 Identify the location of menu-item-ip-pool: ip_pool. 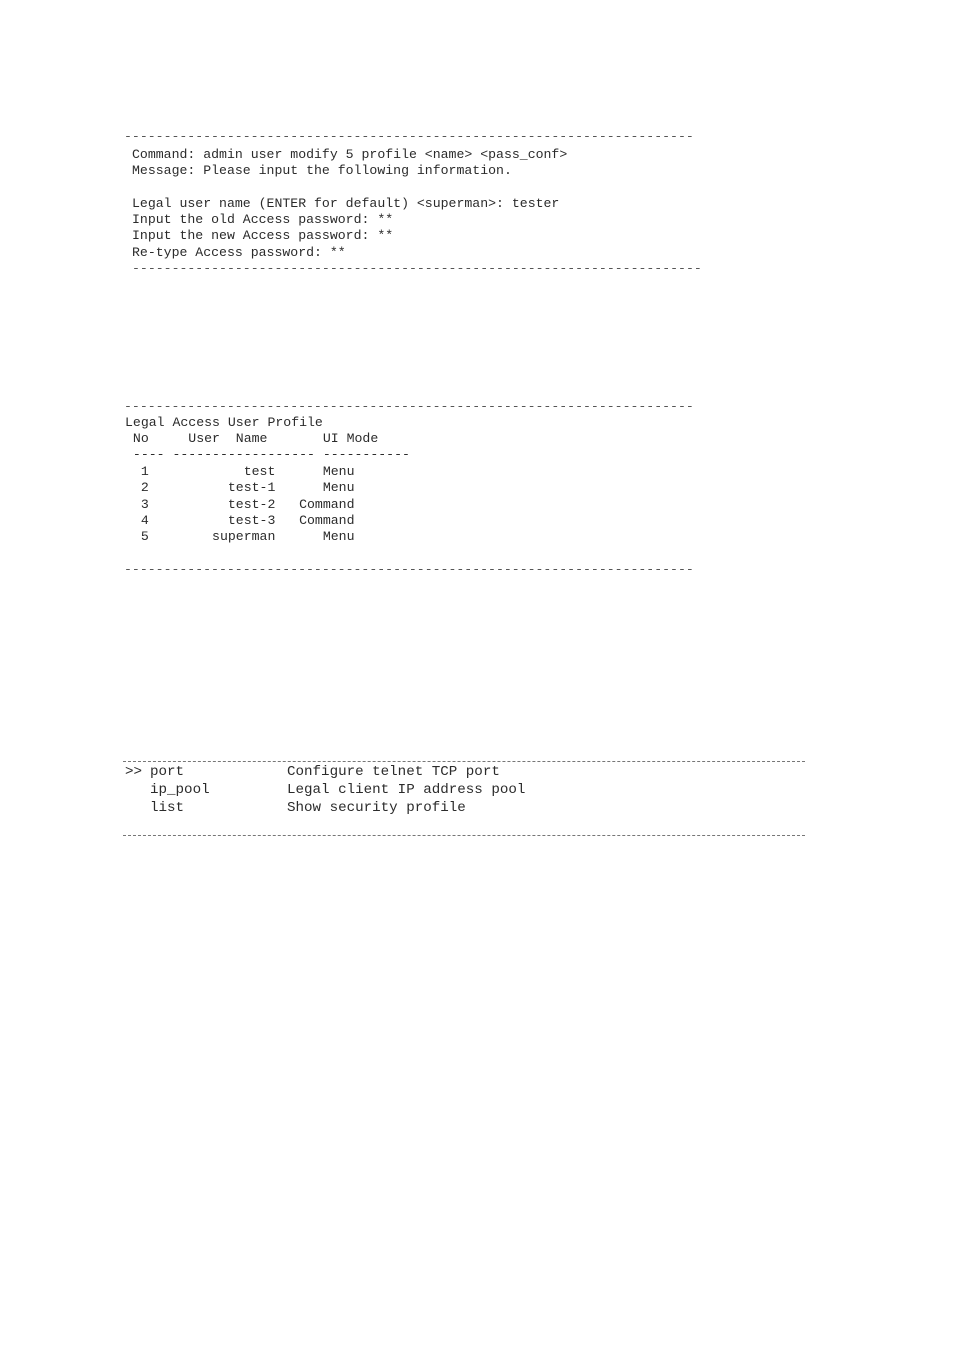
(180, 790).